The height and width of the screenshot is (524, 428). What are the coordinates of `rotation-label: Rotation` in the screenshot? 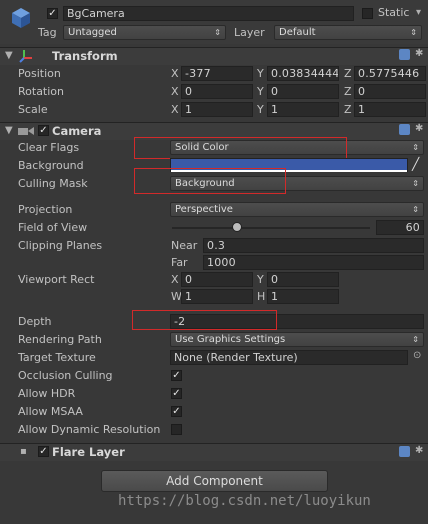 It's located at (41, 91).